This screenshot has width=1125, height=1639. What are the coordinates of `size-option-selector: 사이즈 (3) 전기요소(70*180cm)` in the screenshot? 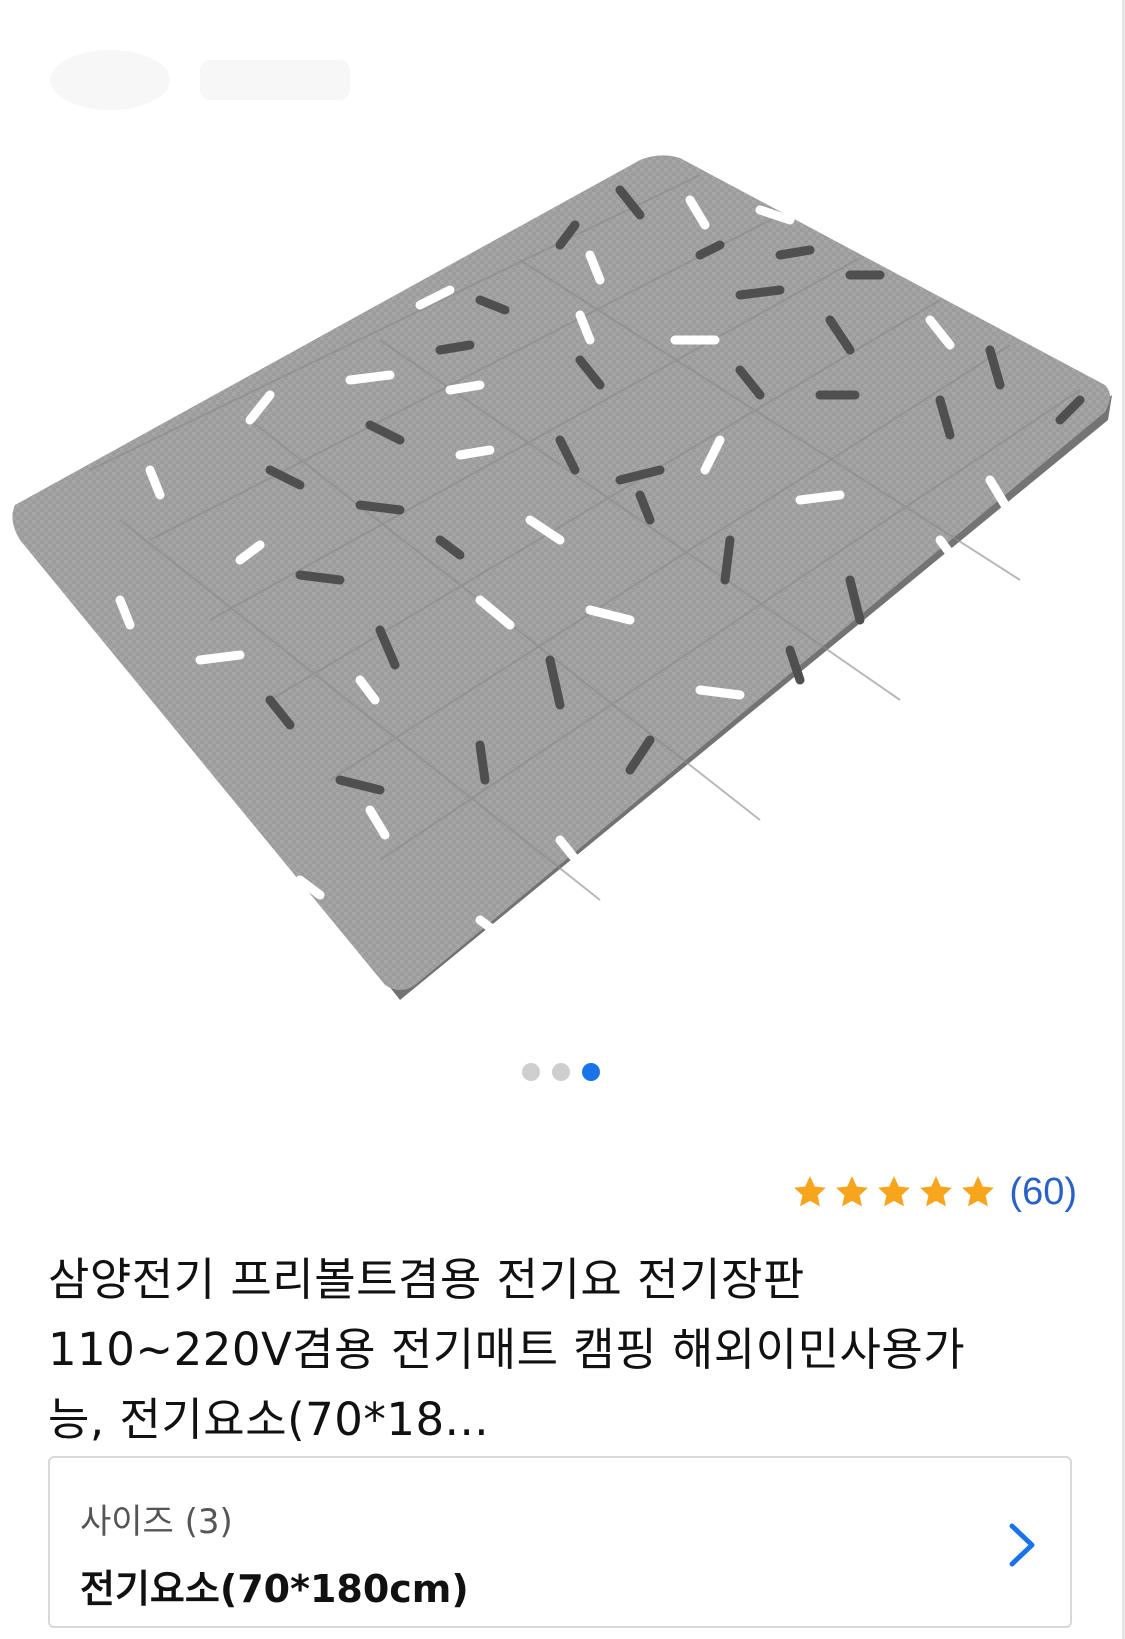 It's located at (560, 1542).